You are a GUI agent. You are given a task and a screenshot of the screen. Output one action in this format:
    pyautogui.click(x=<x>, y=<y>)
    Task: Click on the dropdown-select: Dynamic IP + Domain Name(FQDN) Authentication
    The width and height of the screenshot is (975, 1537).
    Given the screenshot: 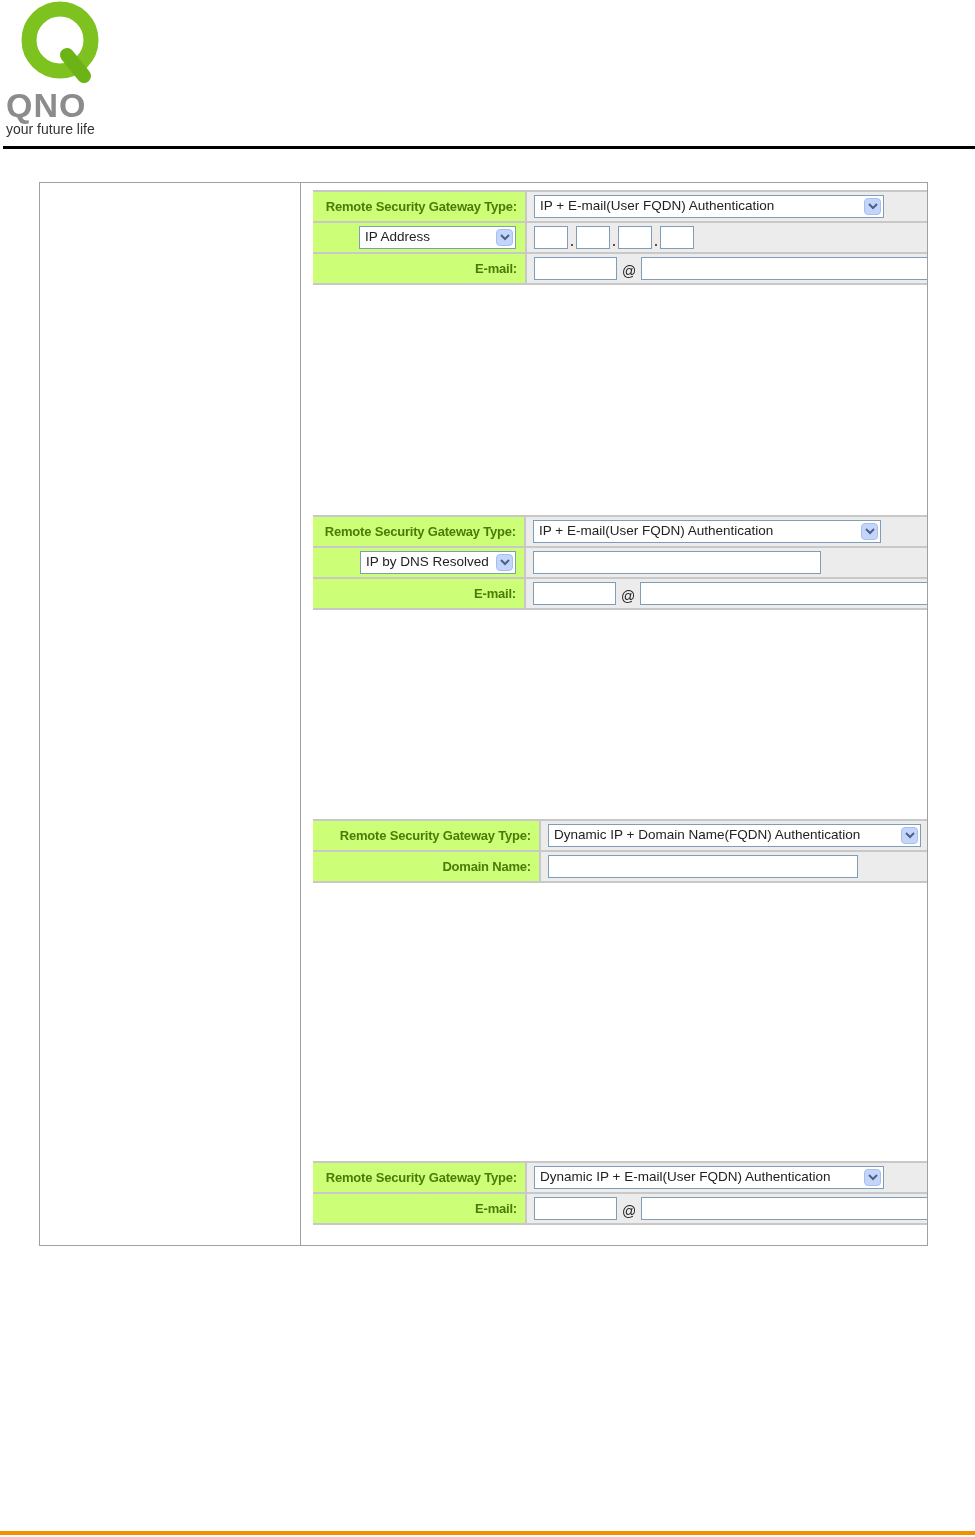 What is the action you would take?
    pyautogui.click(x=734, y=835)
    